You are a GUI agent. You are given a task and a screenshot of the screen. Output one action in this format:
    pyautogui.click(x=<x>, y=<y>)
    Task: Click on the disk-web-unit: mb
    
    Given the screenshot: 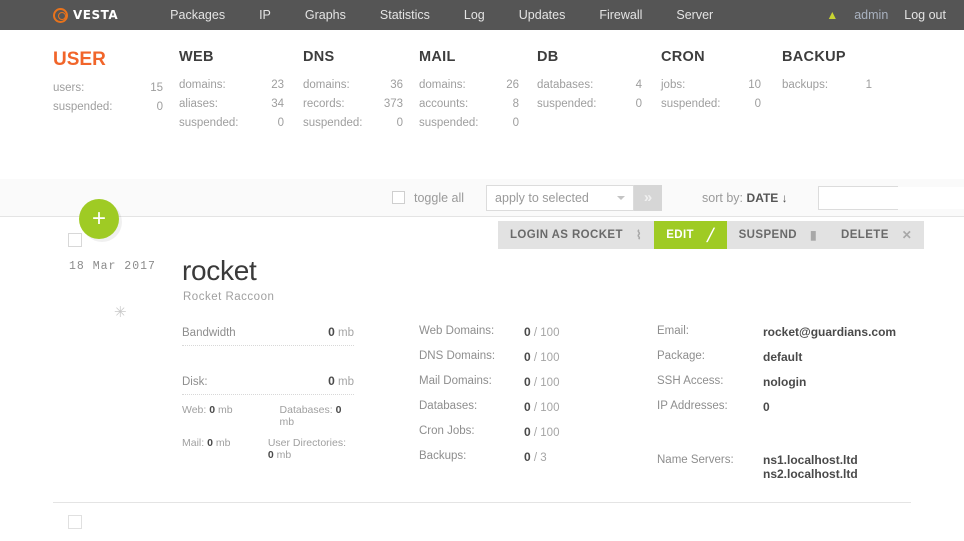 What is the action you would take?
    pyautogui.click(x=225, y=410)
    